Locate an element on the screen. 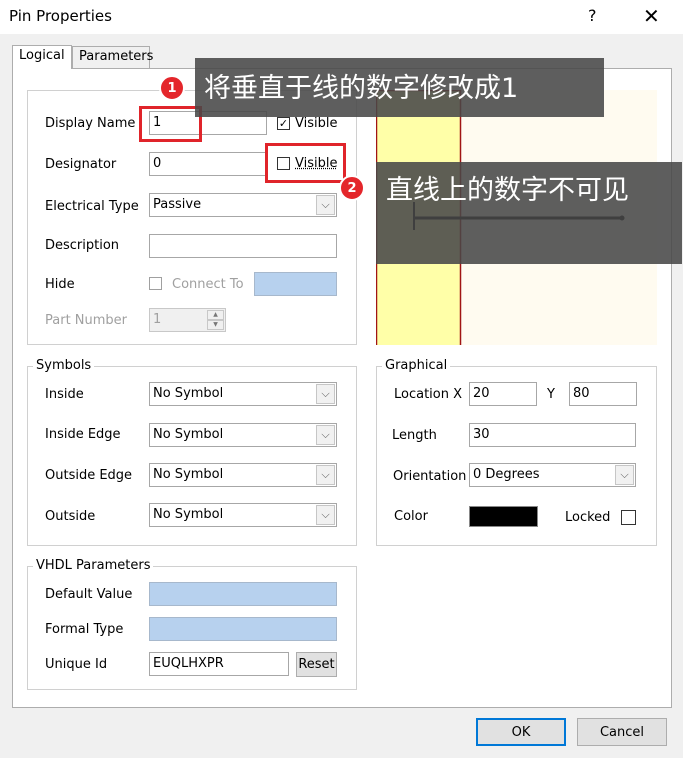  outside-edge-label: Outside Edge is located at coordinates (89, 475).